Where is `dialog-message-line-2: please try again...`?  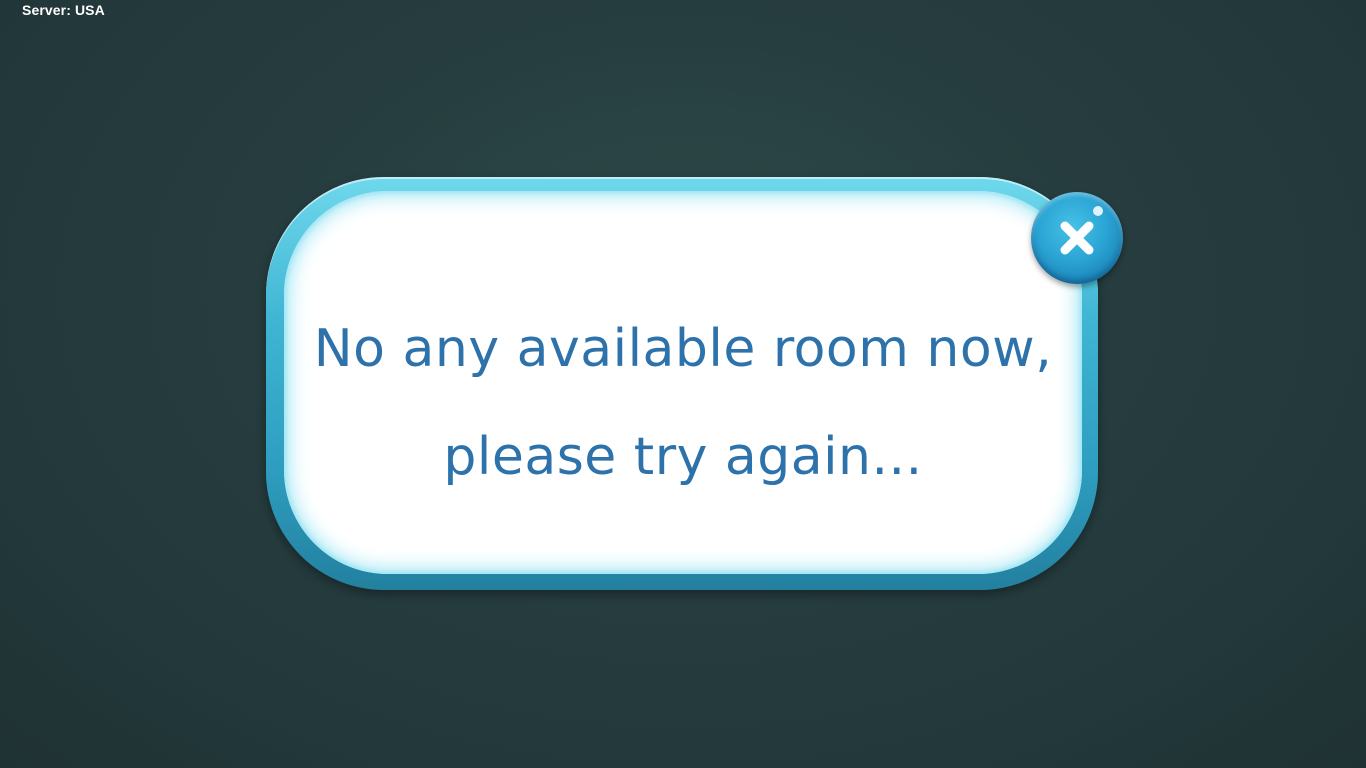
dialog-message-line-2: please try again... is located at coordinates (683, 457).